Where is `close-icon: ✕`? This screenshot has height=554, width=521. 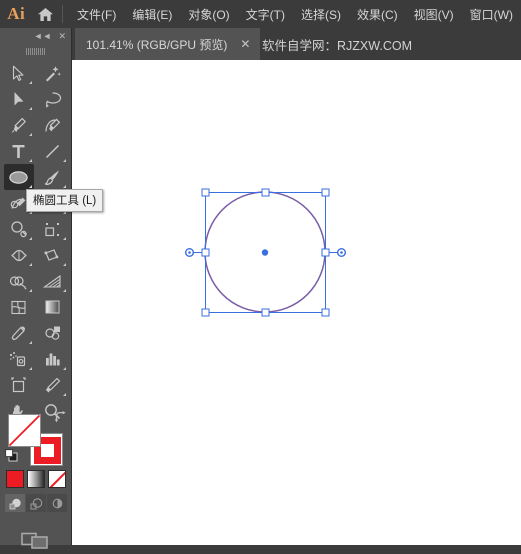
close-icon: ✕ is located at coordinates (245, 44).